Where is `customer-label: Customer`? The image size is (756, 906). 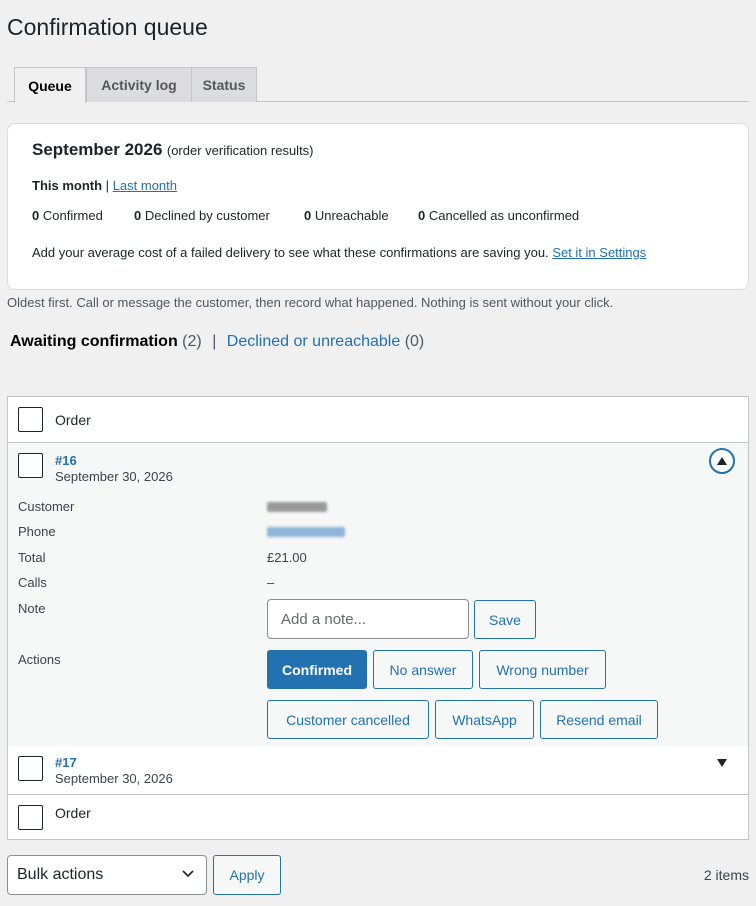 customer-label: Customer is located at coordinates (46, 506).